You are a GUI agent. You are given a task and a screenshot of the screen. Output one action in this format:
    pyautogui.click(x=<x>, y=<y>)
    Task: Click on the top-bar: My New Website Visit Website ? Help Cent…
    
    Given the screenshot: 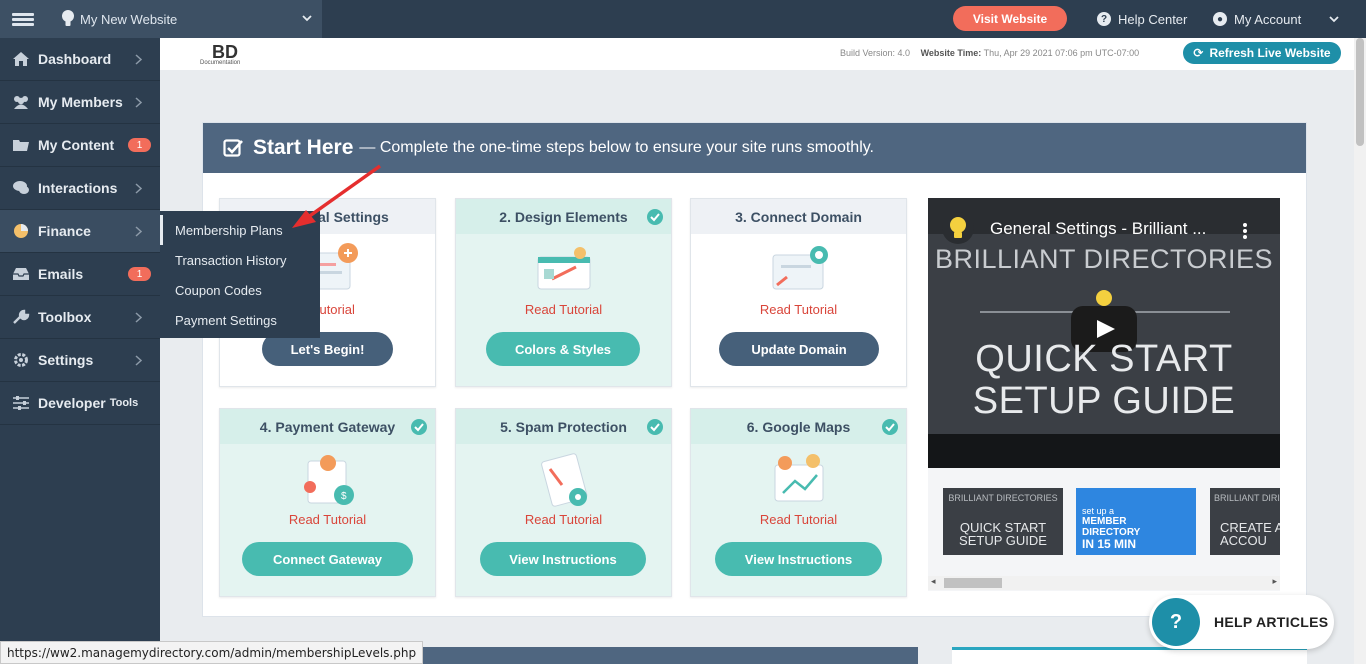 What is the action you would take?
    pyautogui.click(x=683, y=19)
    